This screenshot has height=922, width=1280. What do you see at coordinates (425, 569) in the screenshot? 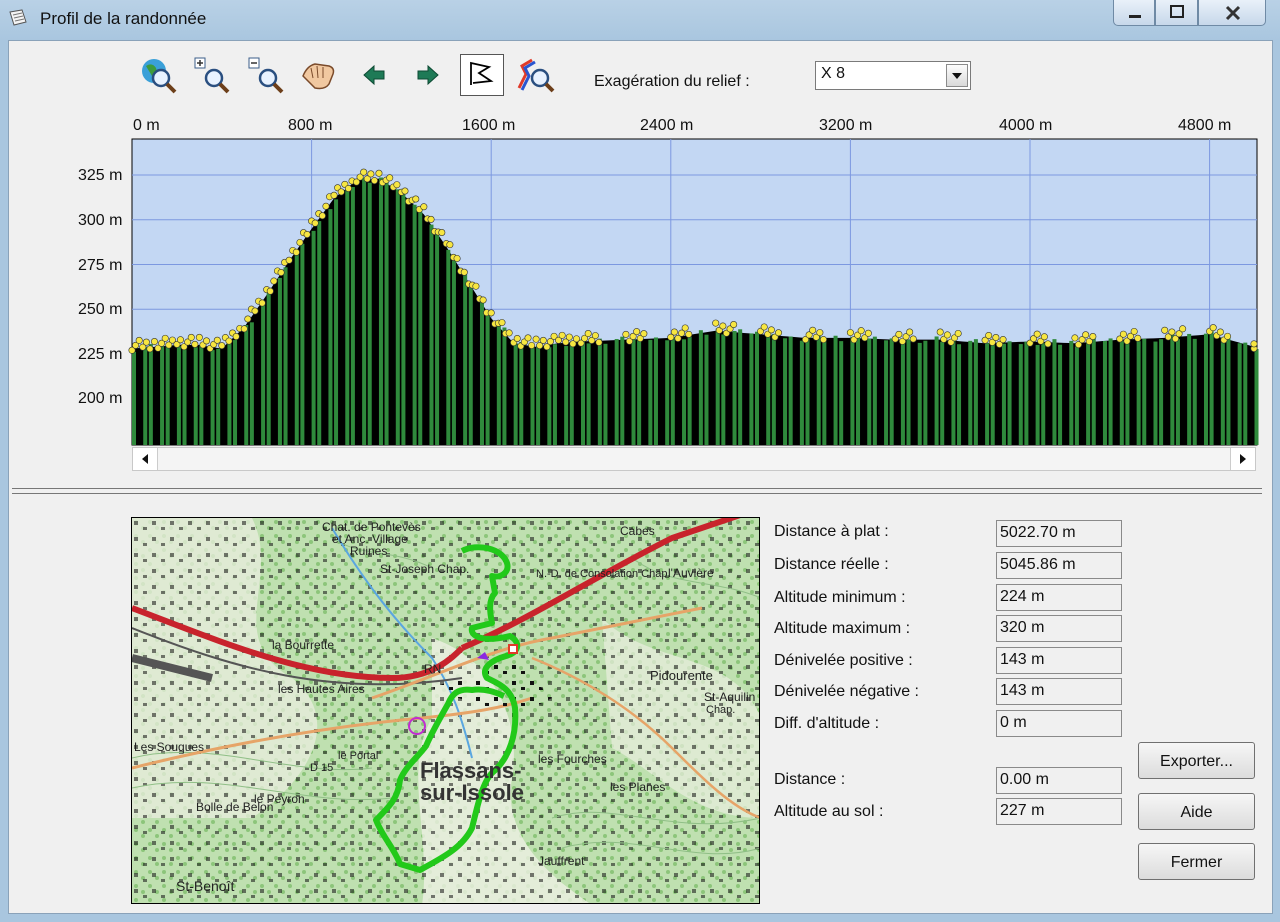
I see `map-label: St-Joseph Chap.` at bounding box center [425, 569].